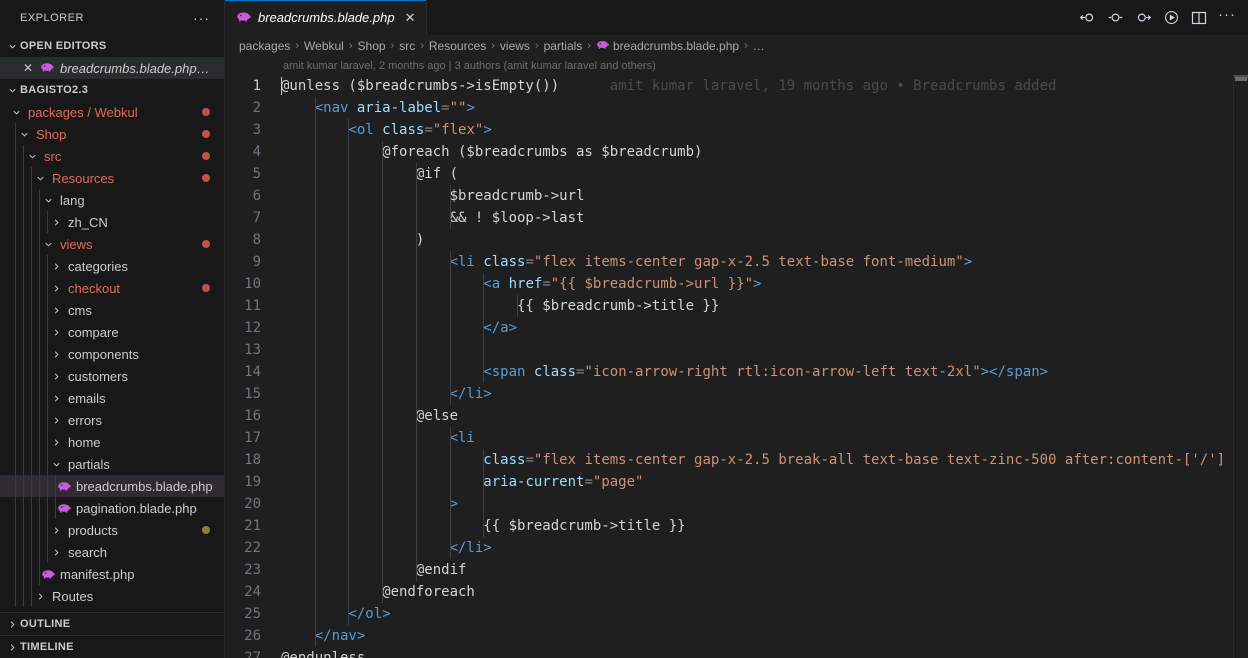 This screenshot has width=1248, height=658. Describe the element at coordinates (48, 574) in the screenshot. I see `php-blade-icon` at that location.